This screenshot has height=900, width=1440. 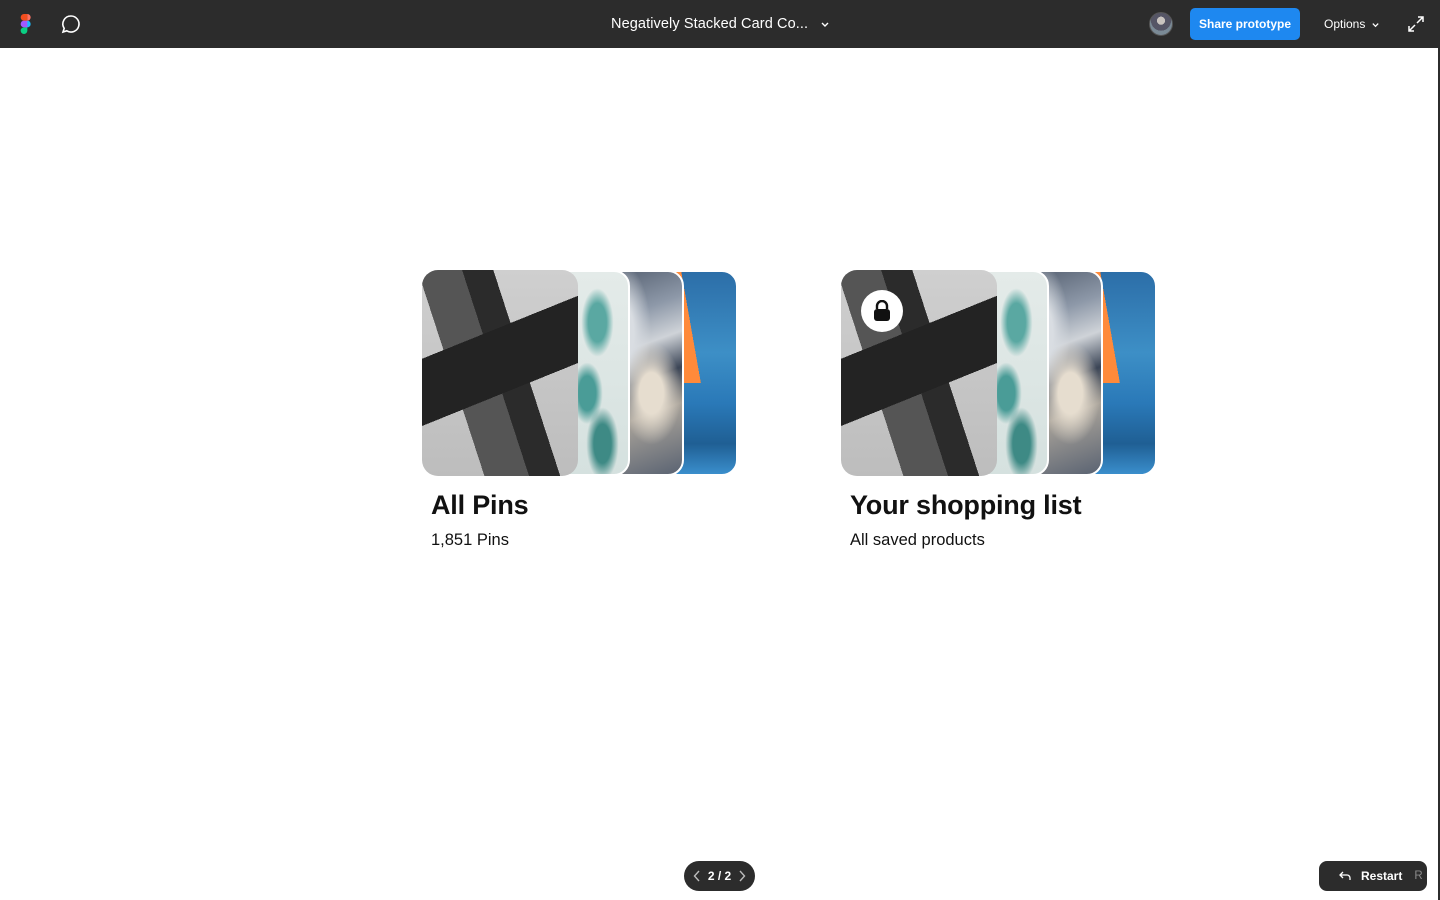 I want to click on share-prototype-button: Share prototype, so click(x=1245, y=24).